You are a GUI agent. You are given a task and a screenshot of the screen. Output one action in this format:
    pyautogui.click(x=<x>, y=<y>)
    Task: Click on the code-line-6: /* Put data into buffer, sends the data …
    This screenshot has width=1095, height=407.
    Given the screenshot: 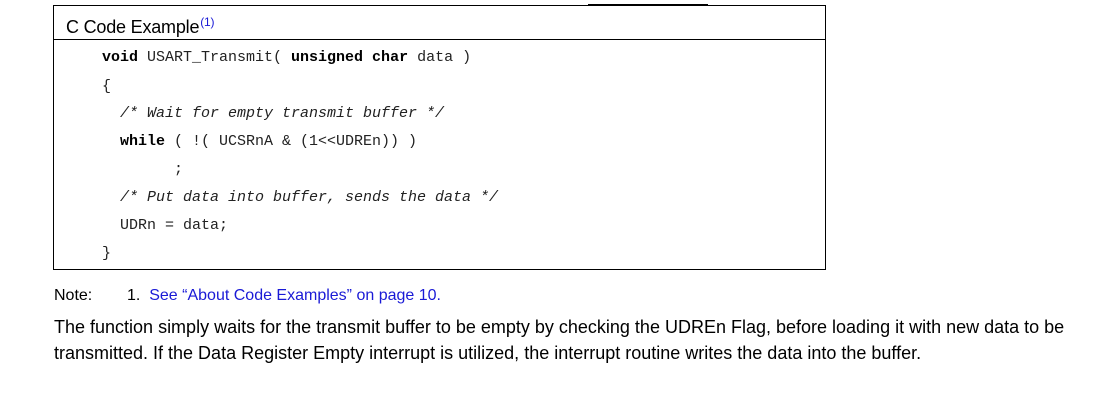 What is the action you would take?
    pyautogui.click(x=309, y=197)
    